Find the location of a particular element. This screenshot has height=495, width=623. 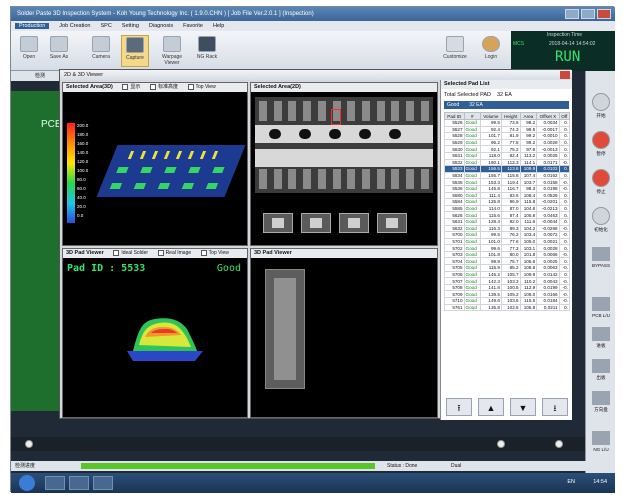

table-row: 5700 Good 99.5 76.2 103.4 0.0072 -0. is located at coordinates (507, 235).